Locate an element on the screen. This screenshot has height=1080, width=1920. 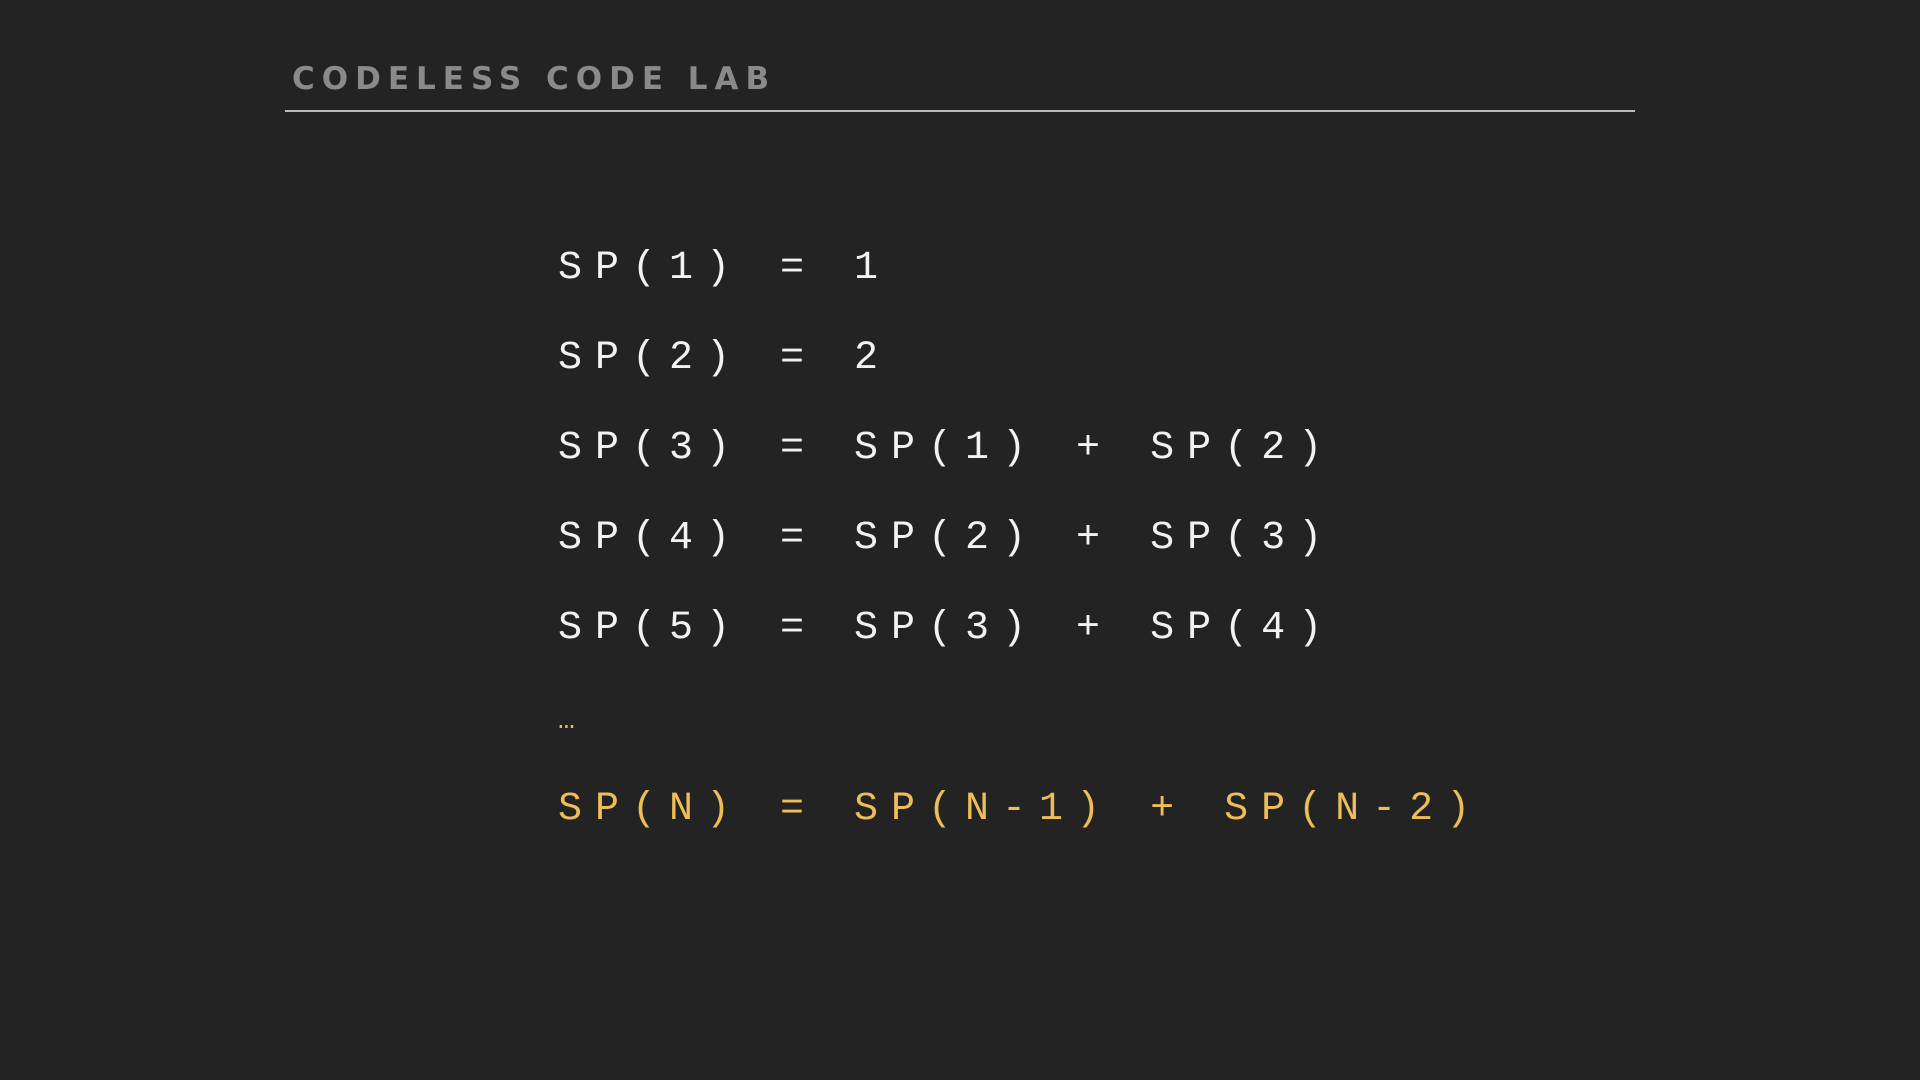
formula-general: SP(N) = SP(N-1) + SP(N-2) is located at coordinates (1021, 809).